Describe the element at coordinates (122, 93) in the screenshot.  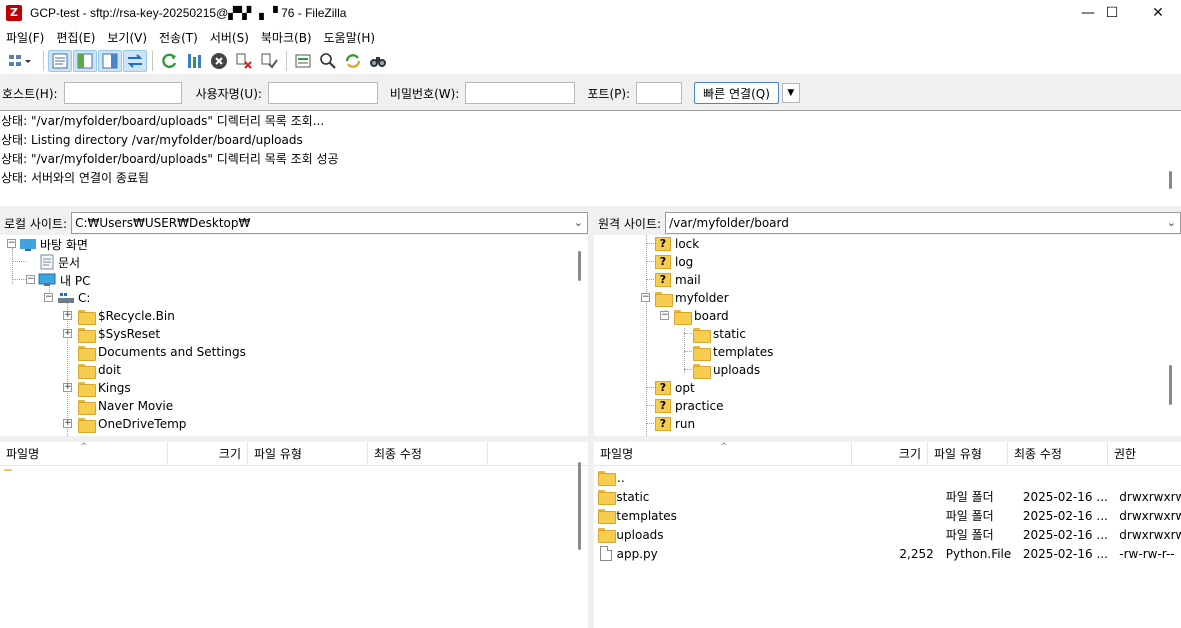
I see `host-input` at that location.